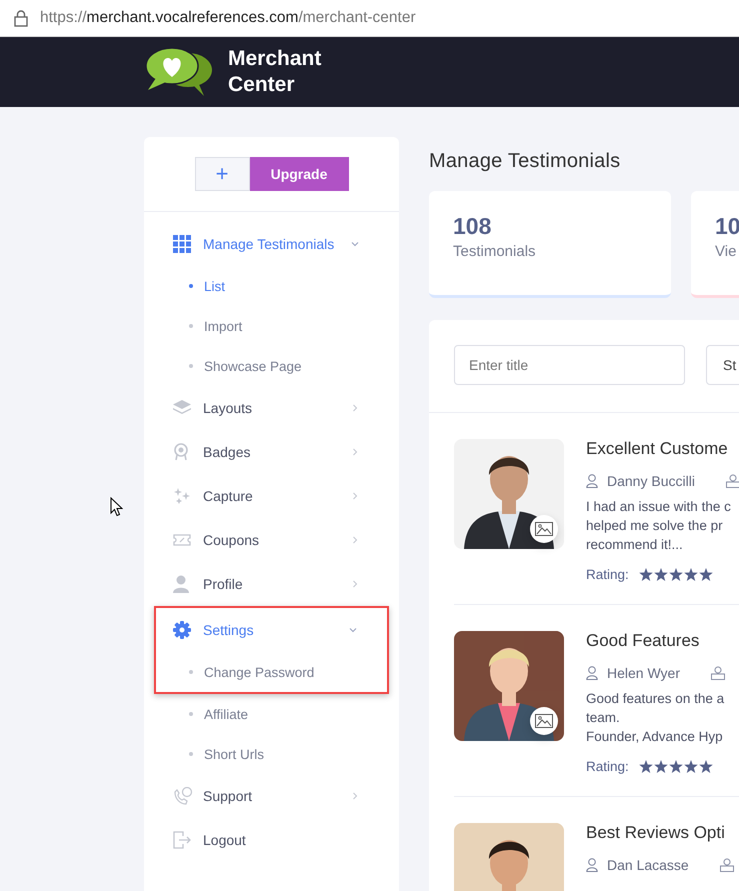  I want to click on mouse-pointer-icon, so click(116, 507).